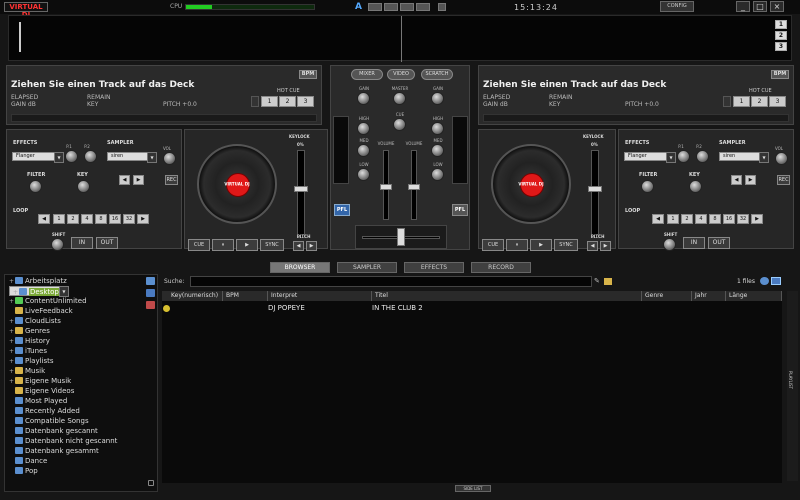 Image resolution: width=800 pixels, height=500 pixels. What do you see at coordinates (150, 293) in the screenshot?
I see `add-filter-icon` at bounding box center [150, 293].